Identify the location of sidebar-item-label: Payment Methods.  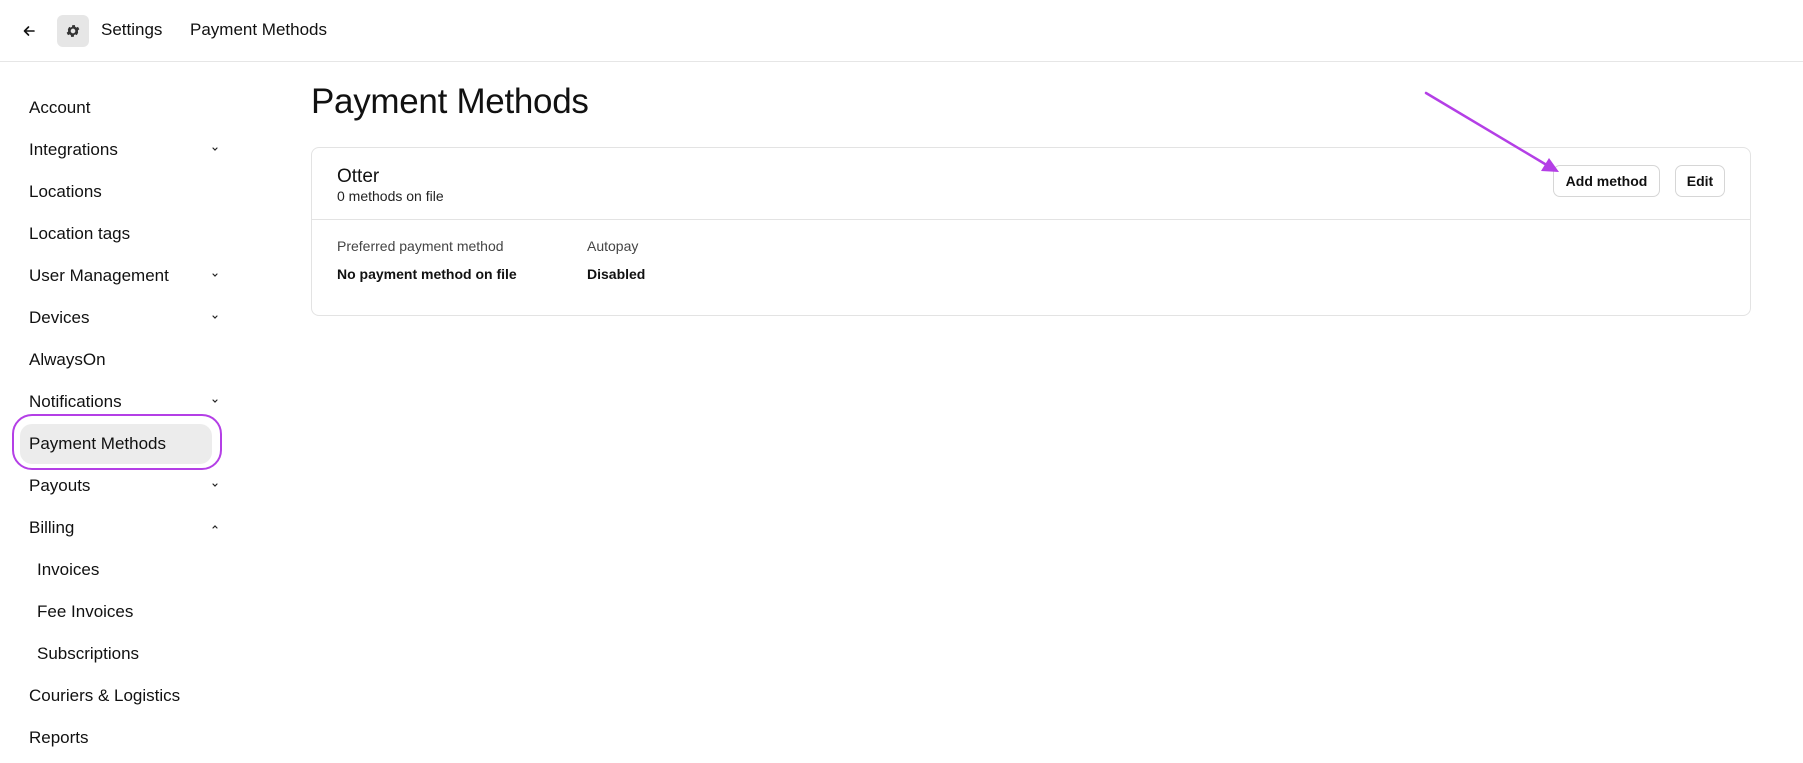
(98, 443).